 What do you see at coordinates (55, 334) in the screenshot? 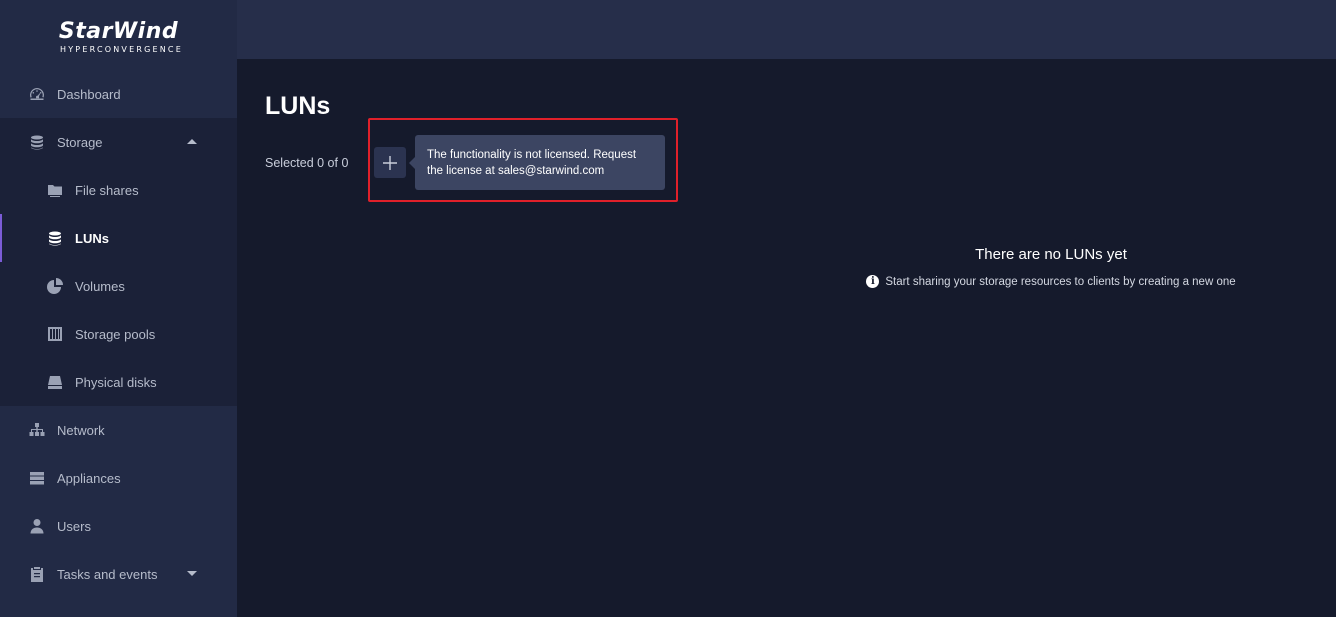
I see `storage-pool-icon` at bounding box center [55, 334].